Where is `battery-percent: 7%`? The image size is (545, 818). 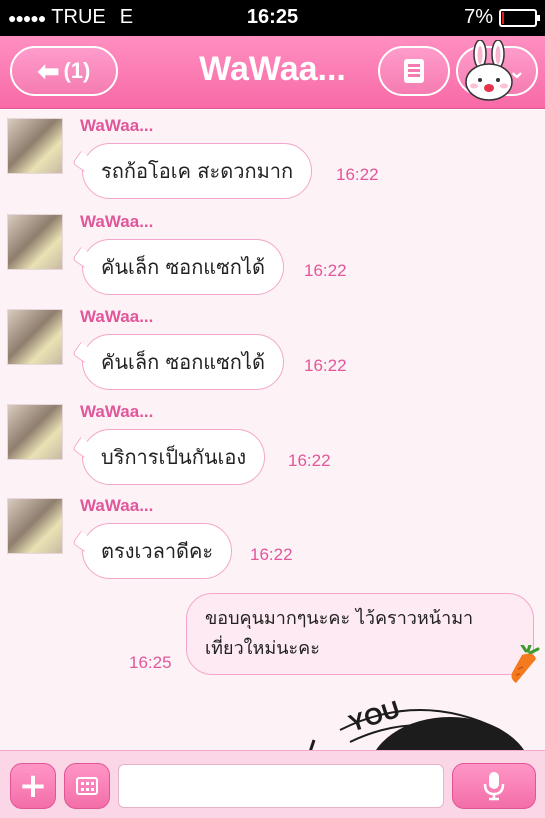
battery-percent: 7% is located at coordinates (478, 17).